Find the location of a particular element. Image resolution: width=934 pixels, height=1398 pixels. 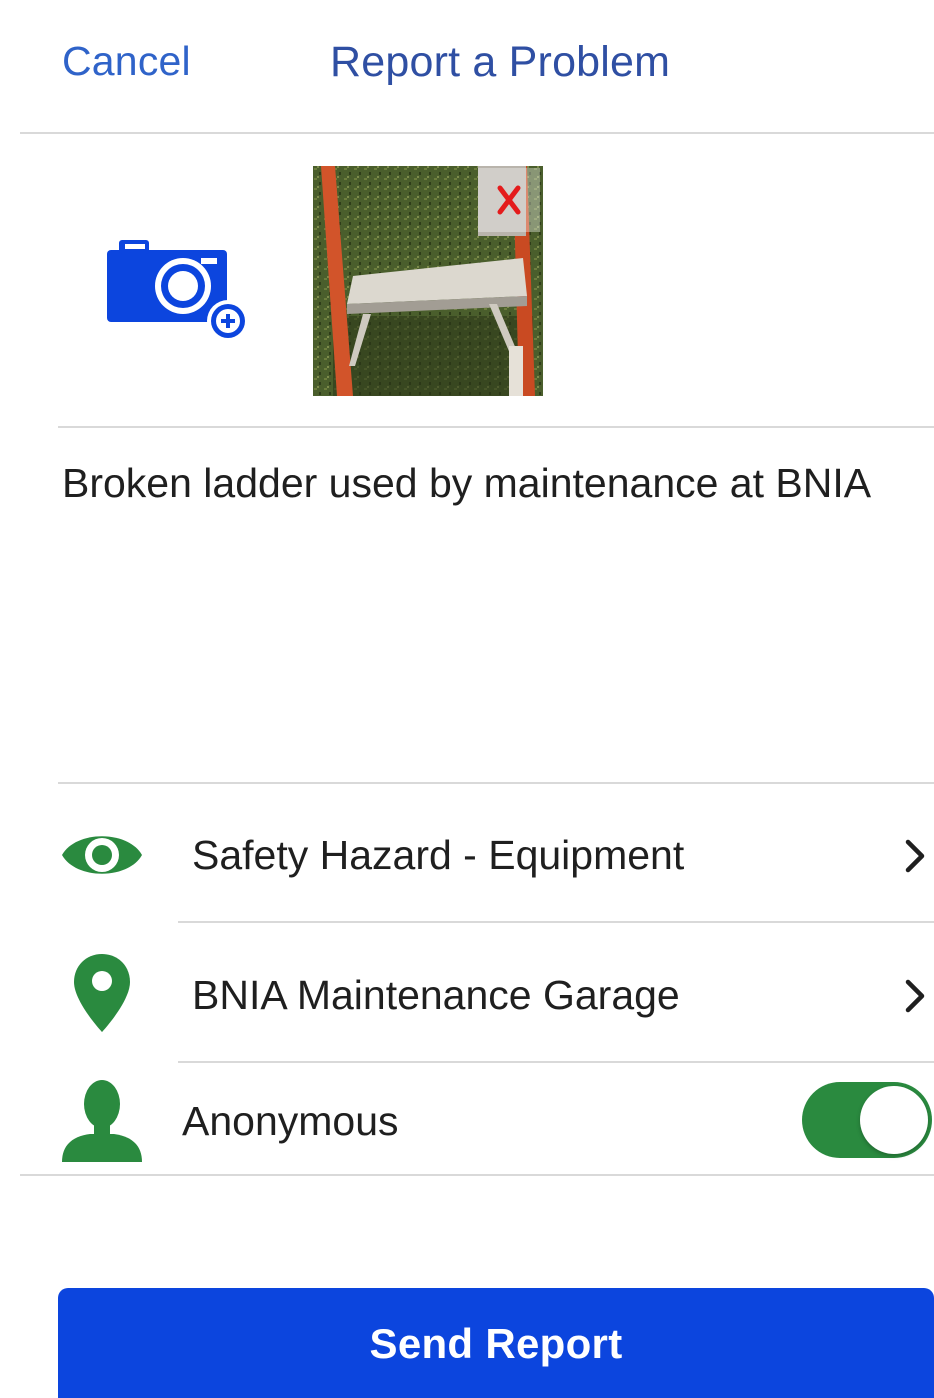

send-report-button: Send Report is located at coordinates (496, 1343).